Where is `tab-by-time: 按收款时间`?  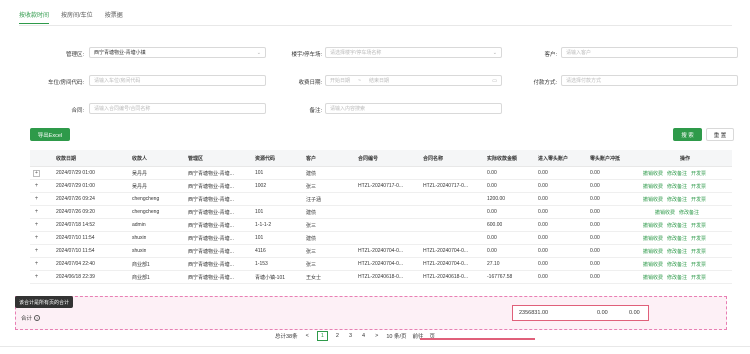 tab-by-time: 按收款时间 is located at coordinates (34, 17).